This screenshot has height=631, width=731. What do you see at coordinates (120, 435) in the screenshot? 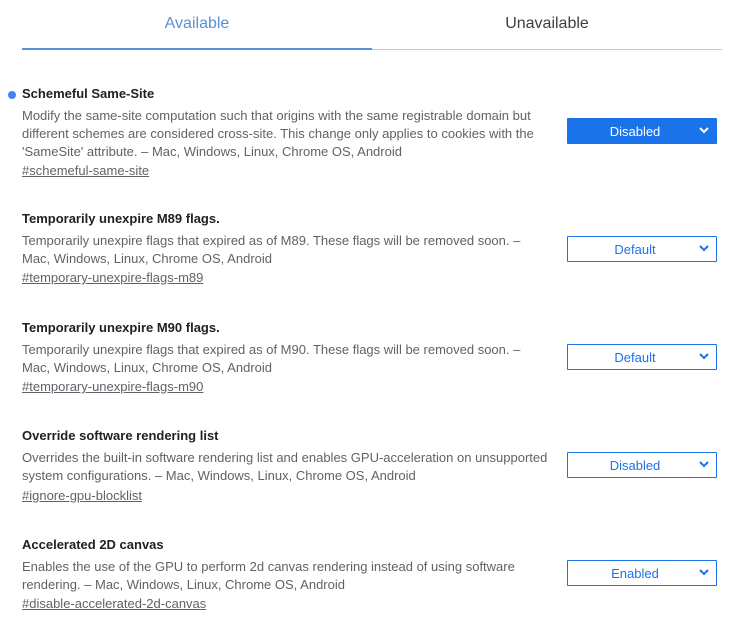
I see `flag-title: Override software rendering list` at bounding box center [120, 435].